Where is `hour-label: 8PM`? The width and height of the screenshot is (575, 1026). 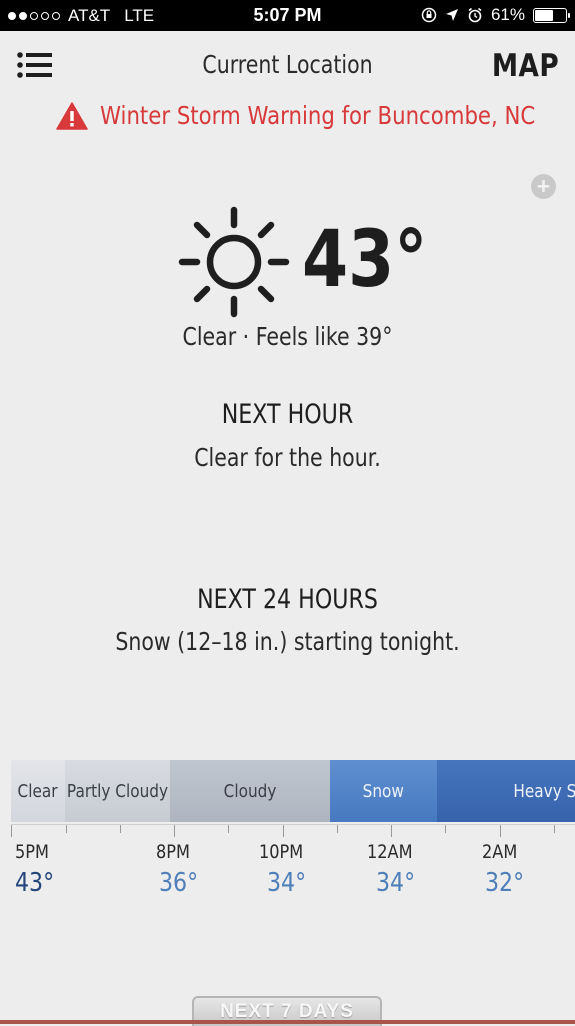 hour-label: 8PM is located at coordinates (173, 852).